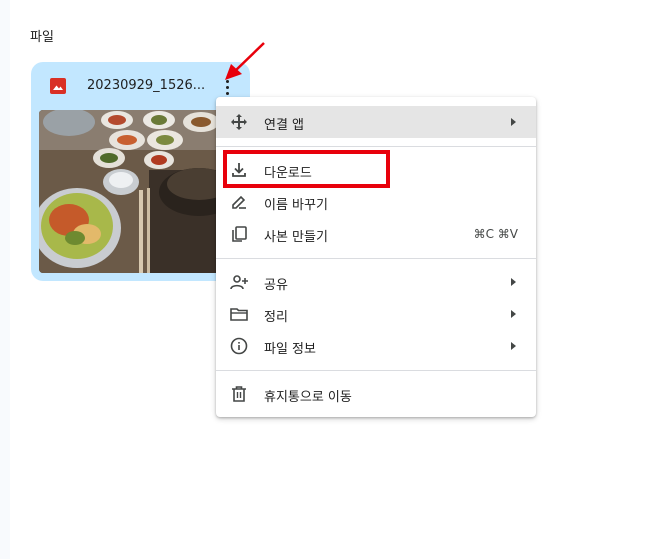 This screenshot has height=559, width=663. Describe the element at coordinates (239, 282) in the screenshot. I see `share-icon` at that location.